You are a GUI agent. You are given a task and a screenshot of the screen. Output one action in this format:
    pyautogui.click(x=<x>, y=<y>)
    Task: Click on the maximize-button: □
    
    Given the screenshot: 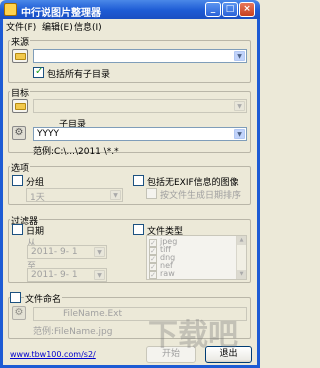 What is the action you would take?
    pyautogui.click(x=230, y=9)
    